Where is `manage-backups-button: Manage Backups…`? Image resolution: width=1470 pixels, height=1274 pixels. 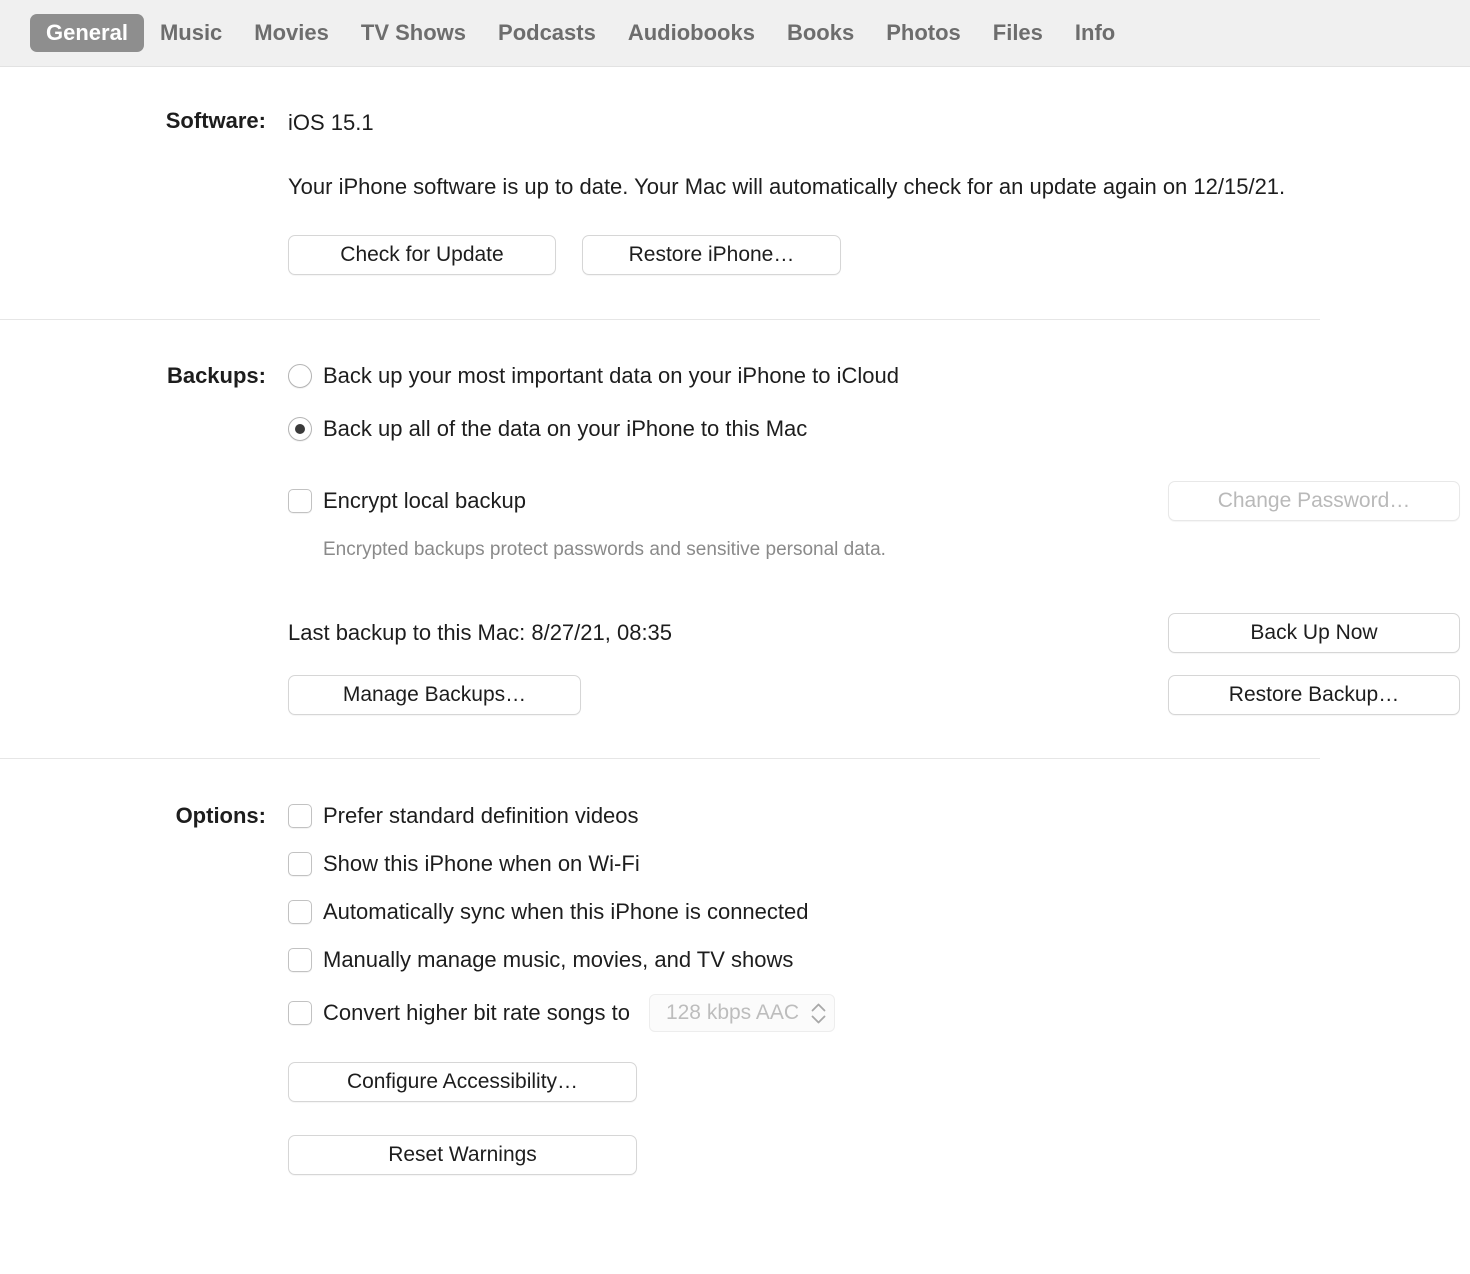
manage-backups-button: Manage Backups… is located at coordinates (434, 695).